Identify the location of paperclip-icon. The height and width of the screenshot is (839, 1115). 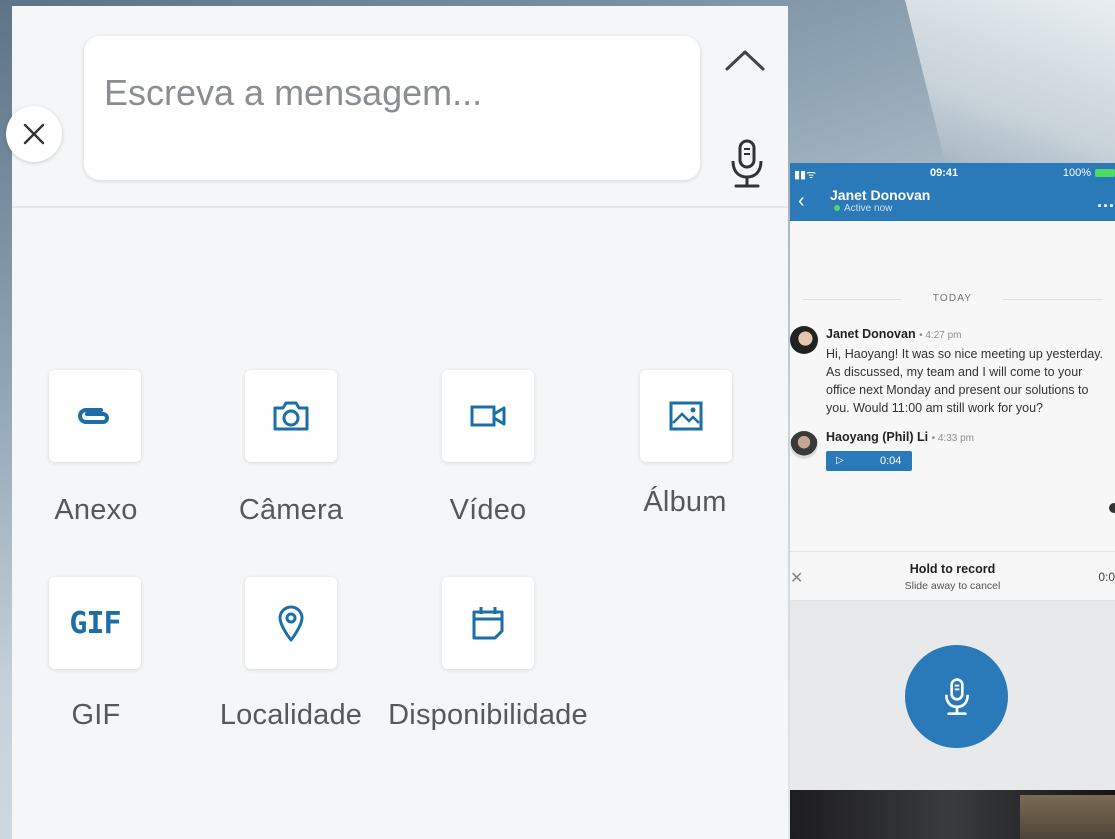
(93, 416).